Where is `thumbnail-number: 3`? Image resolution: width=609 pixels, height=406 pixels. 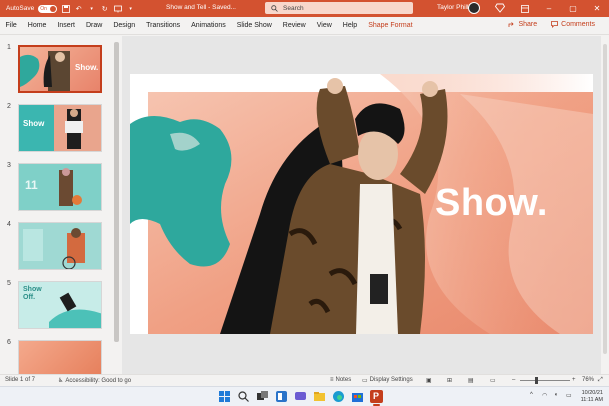
thumbnail-number: 3 is located at coordinates (9, 165).